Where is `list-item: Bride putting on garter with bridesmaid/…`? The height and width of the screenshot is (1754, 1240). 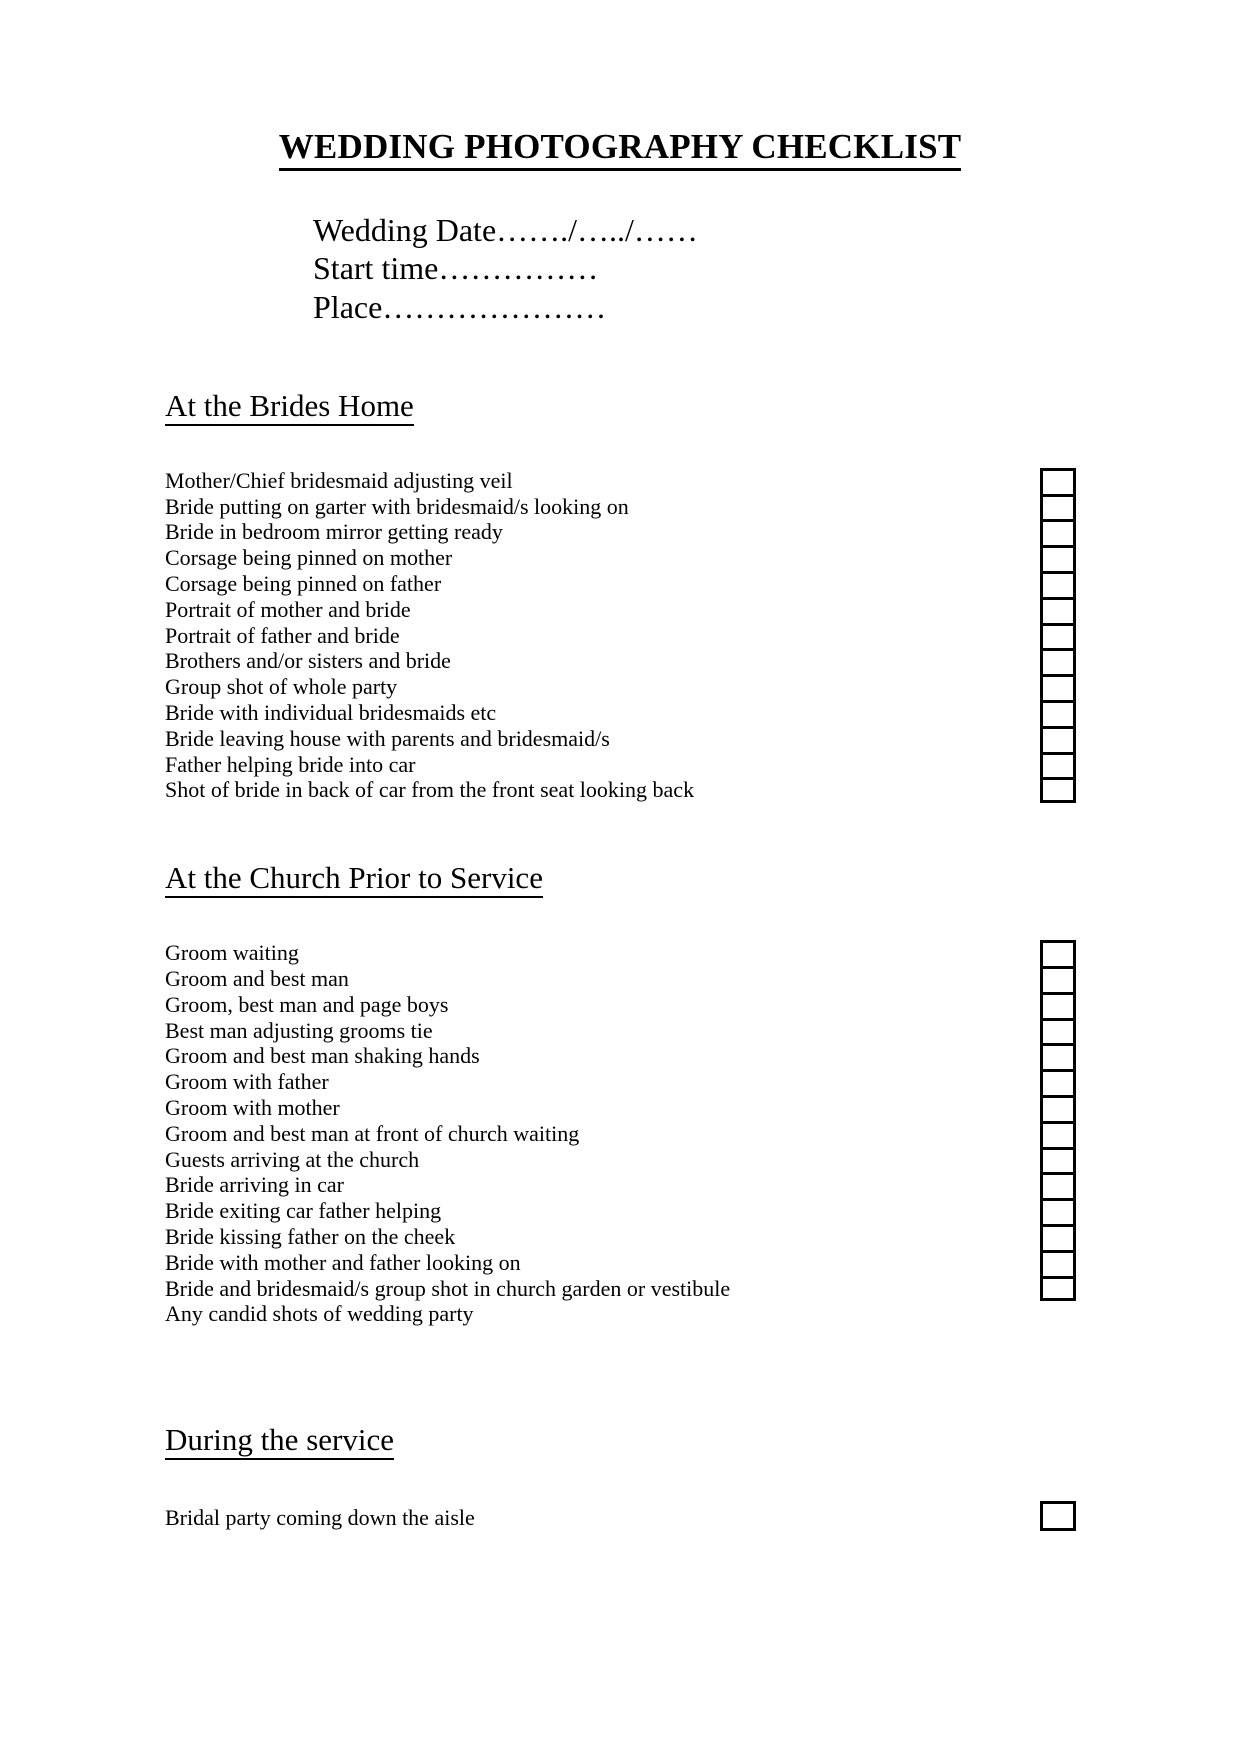
list-item: Bride putting on garter with bridesmaid/… is located at coordinates (397, 506).